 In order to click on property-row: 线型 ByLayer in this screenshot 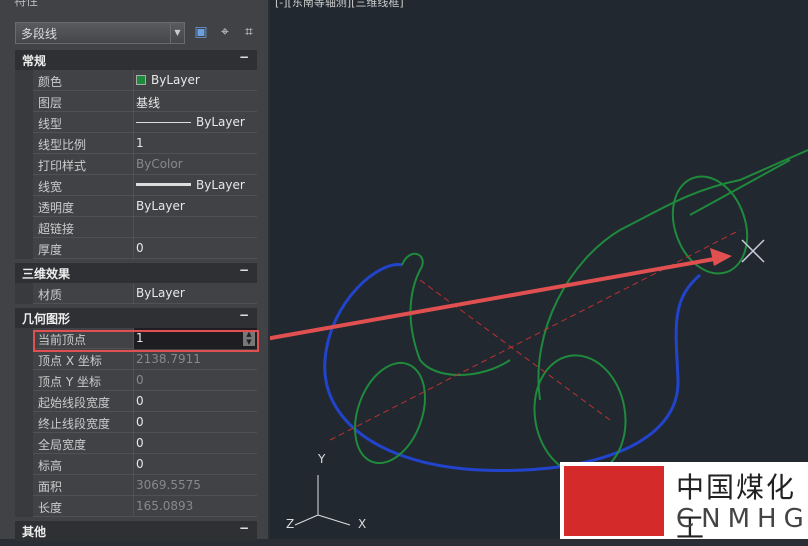, I will do `click(145, 122)`.